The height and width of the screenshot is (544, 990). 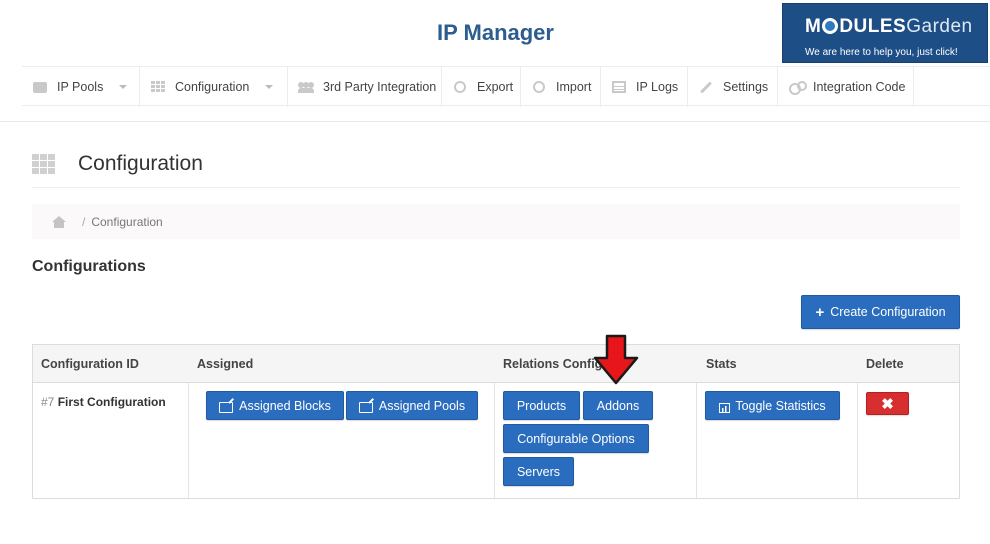 What do you see at coordinates (618, 405) in the screenshot?
I see `addons-button: Addons` at bounding box center [618, 405].